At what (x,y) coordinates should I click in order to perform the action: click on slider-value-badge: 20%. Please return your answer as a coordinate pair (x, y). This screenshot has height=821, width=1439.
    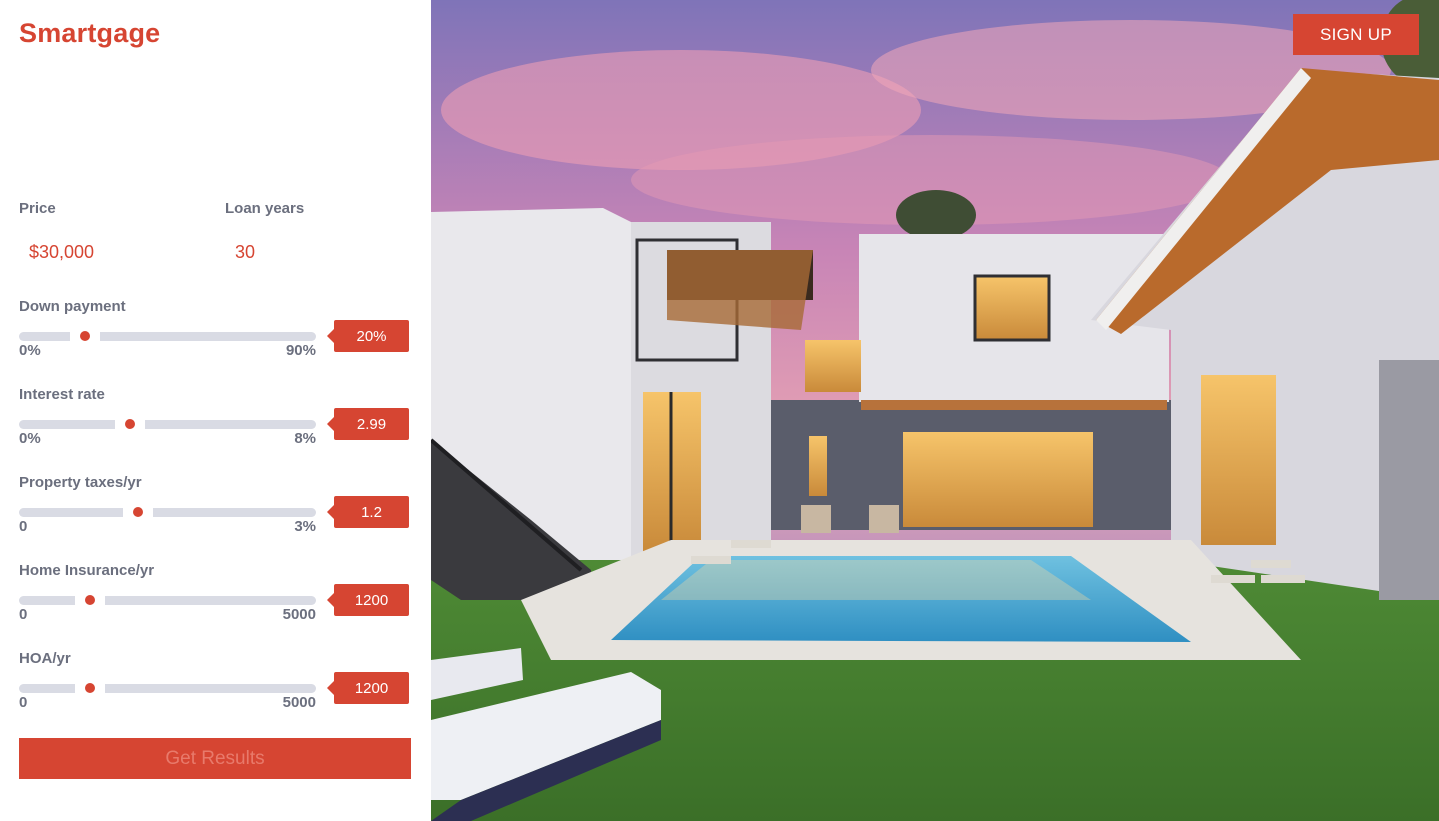
    Looking at the image, I should click on (368, 336).